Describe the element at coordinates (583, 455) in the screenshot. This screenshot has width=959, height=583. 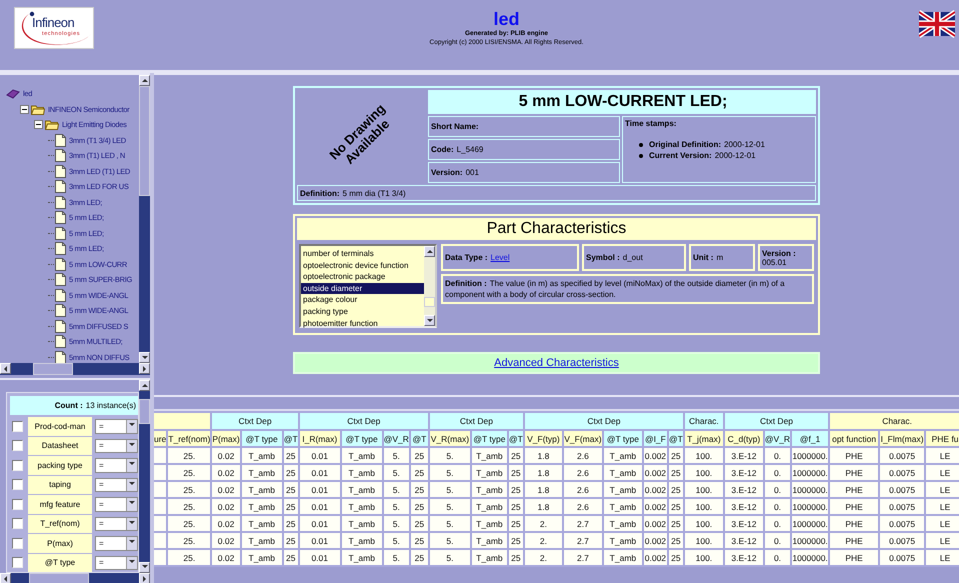
I see `table-cell: 2.6` at that location.